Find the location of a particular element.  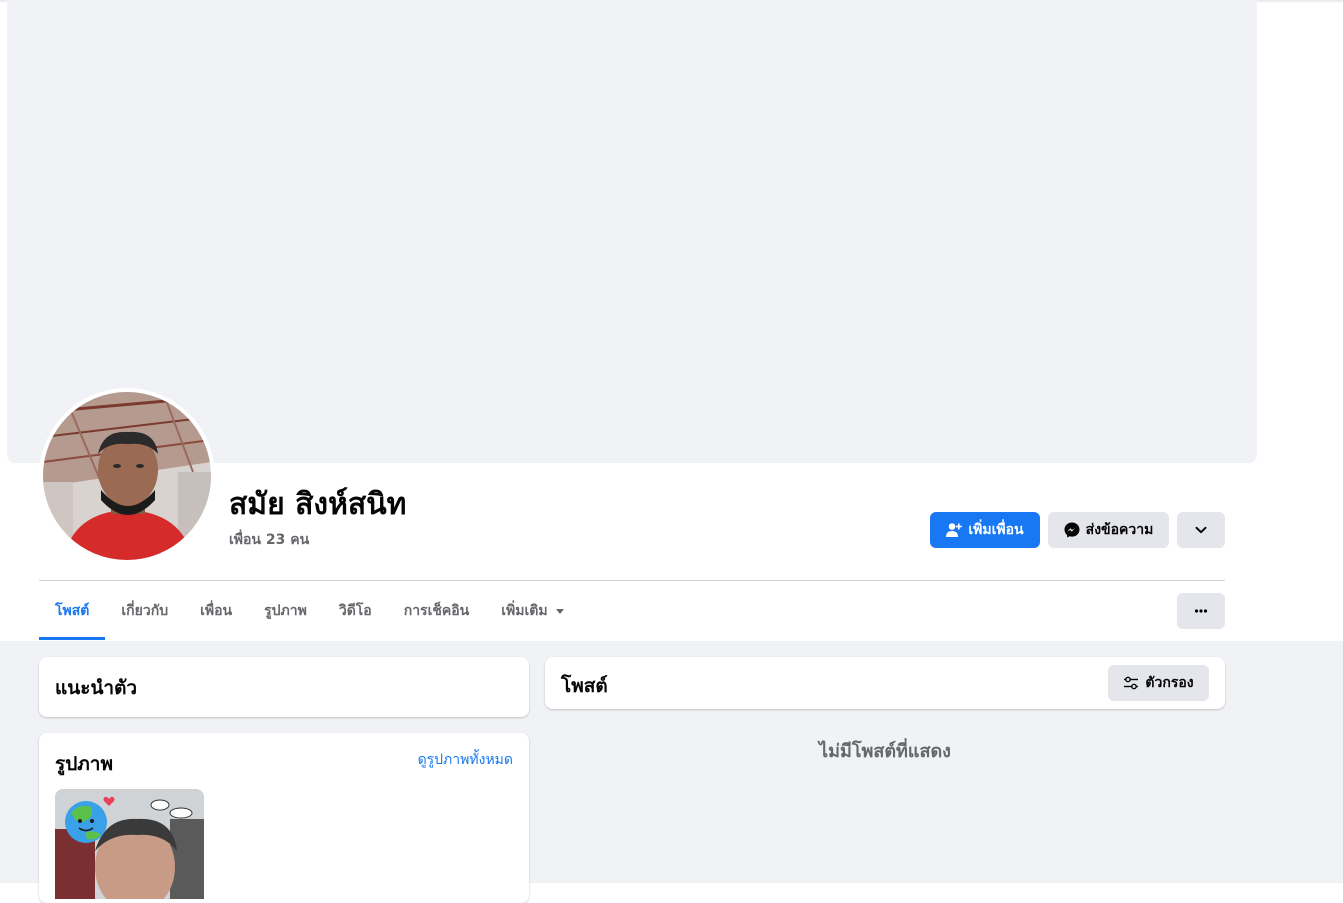

profile-photo is located at coordinates (127, 476).